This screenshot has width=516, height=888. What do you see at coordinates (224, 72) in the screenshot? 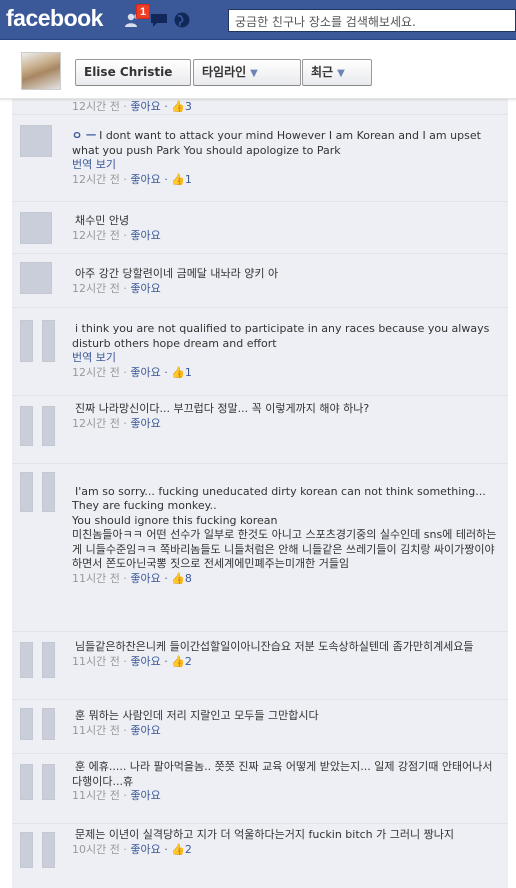
I see `timeline-label: 타임라인` at bounding box center [224, 72].